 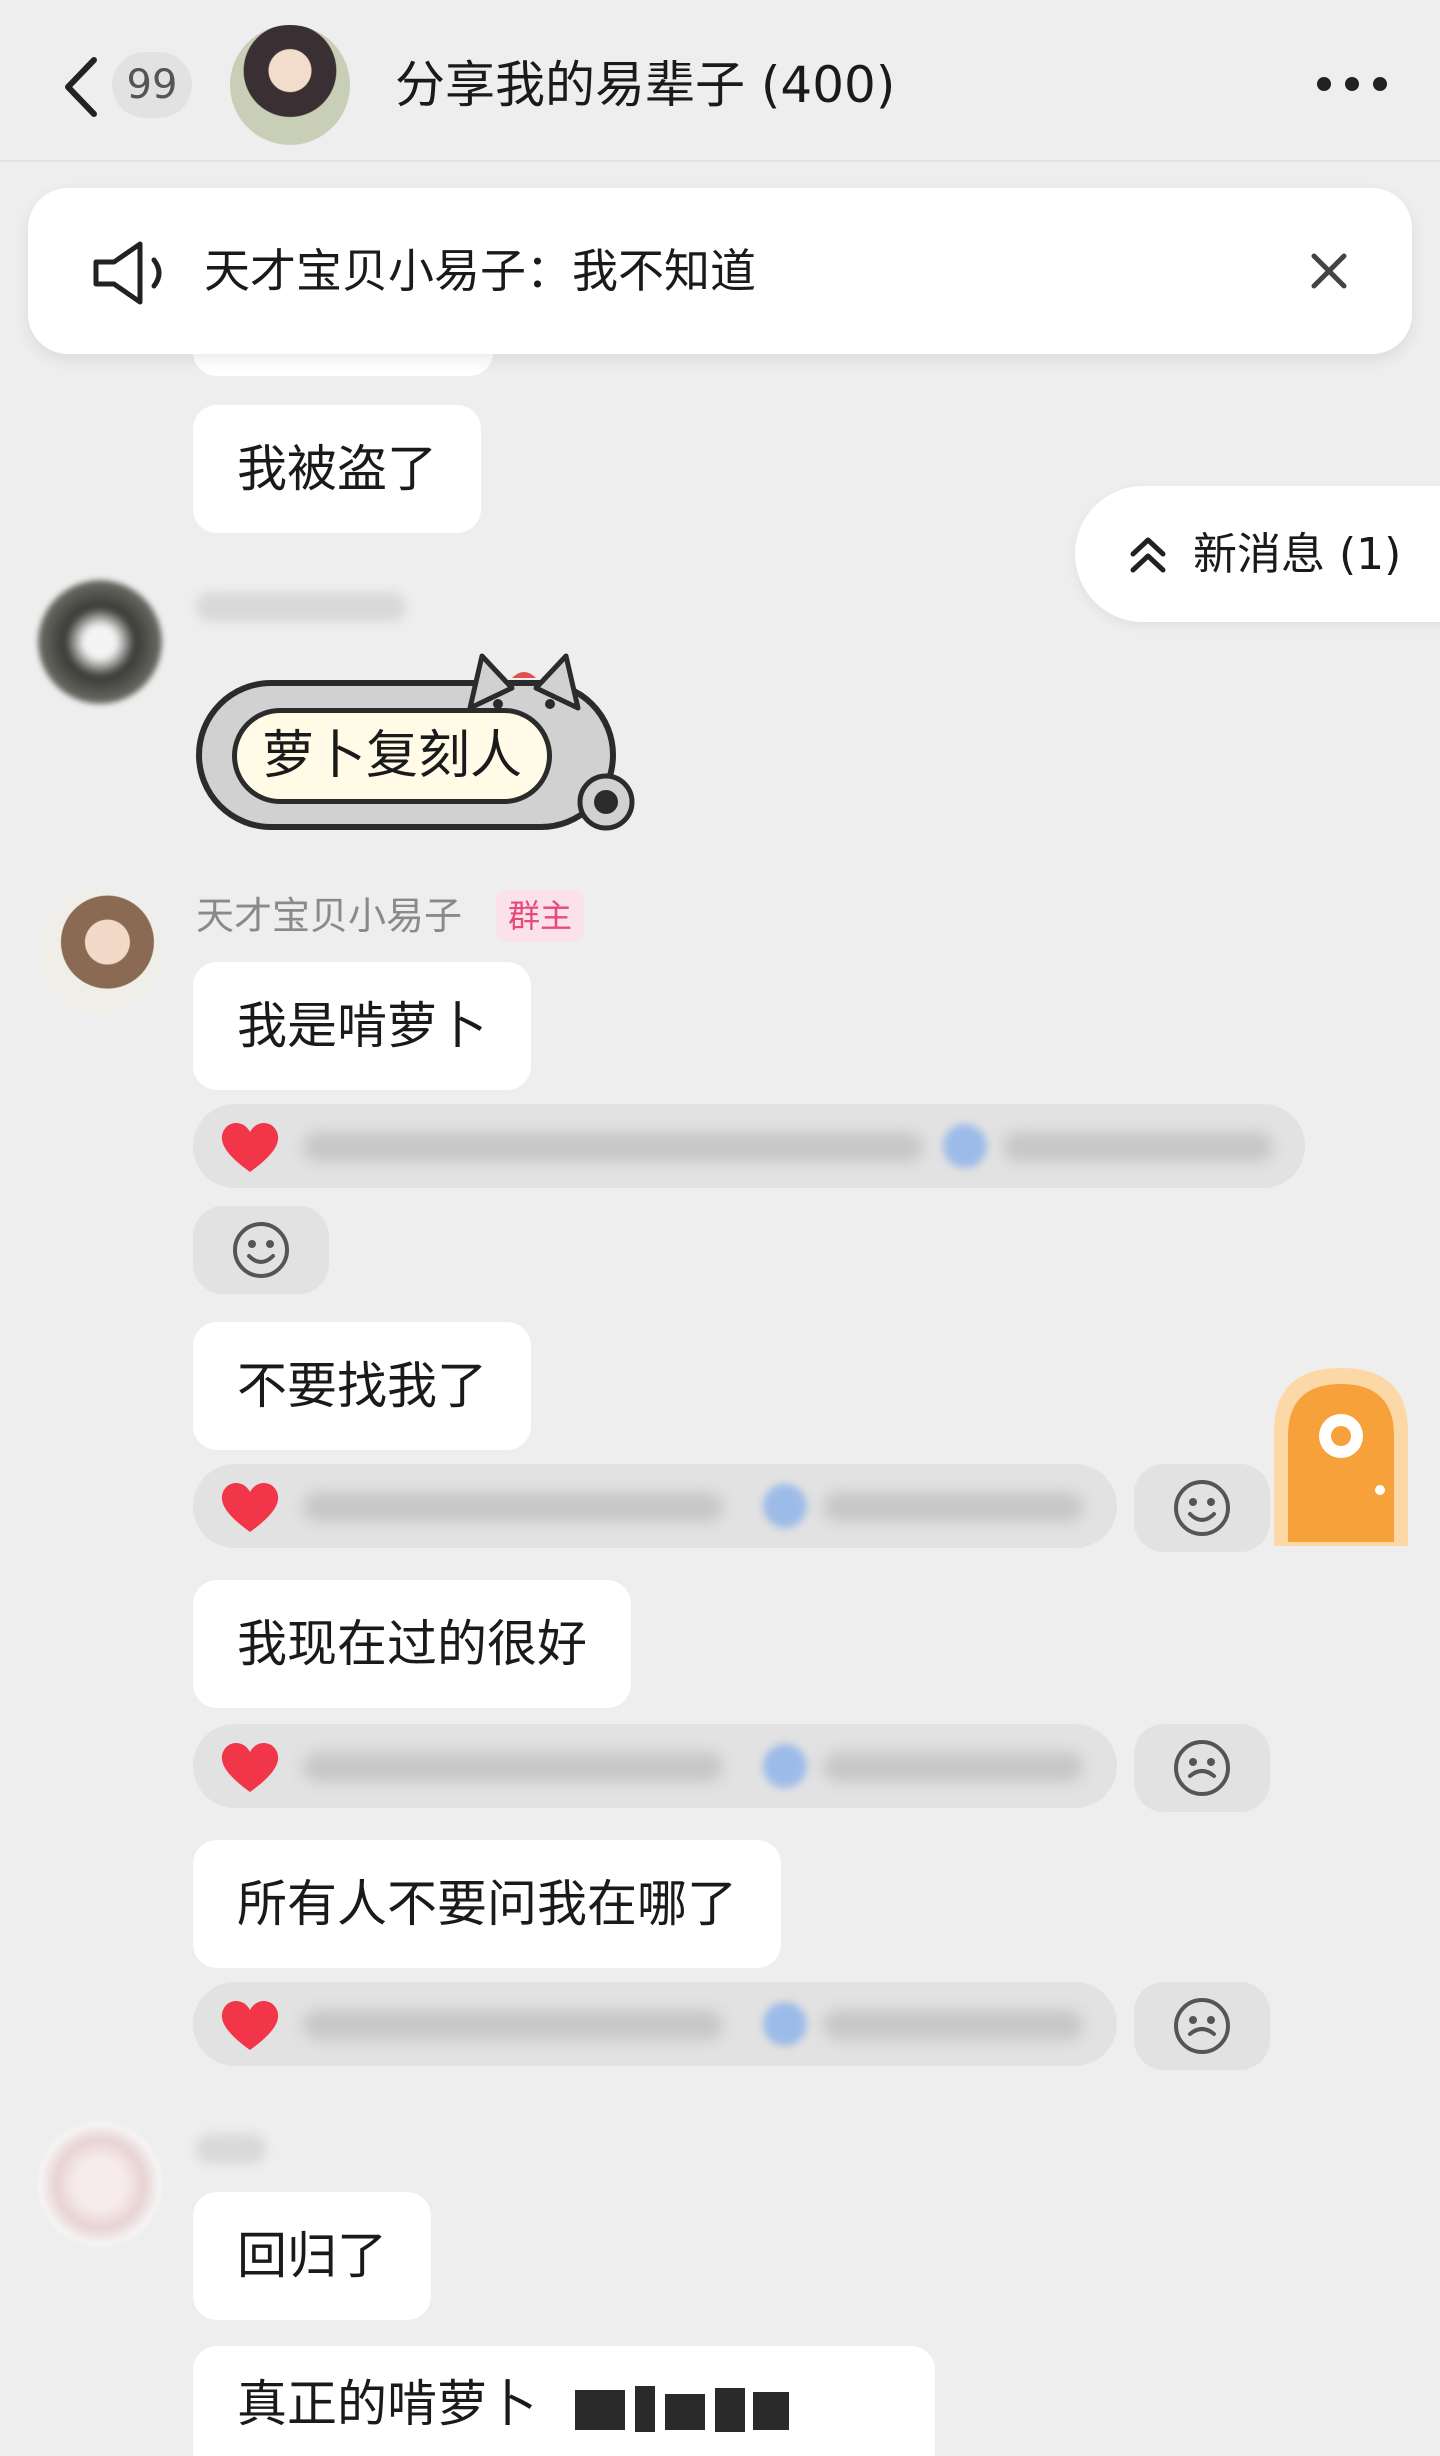 What do you see at coordinates (83, 87) in the screenshot?
I see `back-arrow-icon` at bounding box center [83, 87].